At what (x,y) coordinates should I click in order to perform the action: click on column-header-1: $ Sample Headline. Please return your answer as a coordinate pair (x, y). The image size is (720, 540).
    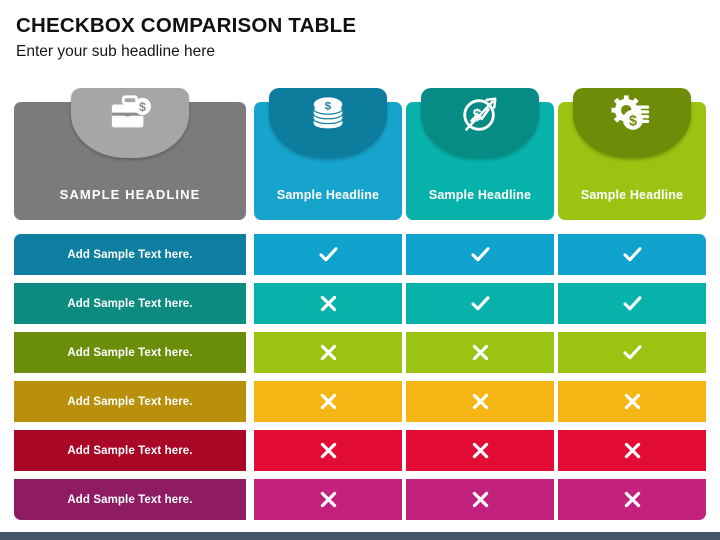
    Looking at the image, I should click on (328, 154).